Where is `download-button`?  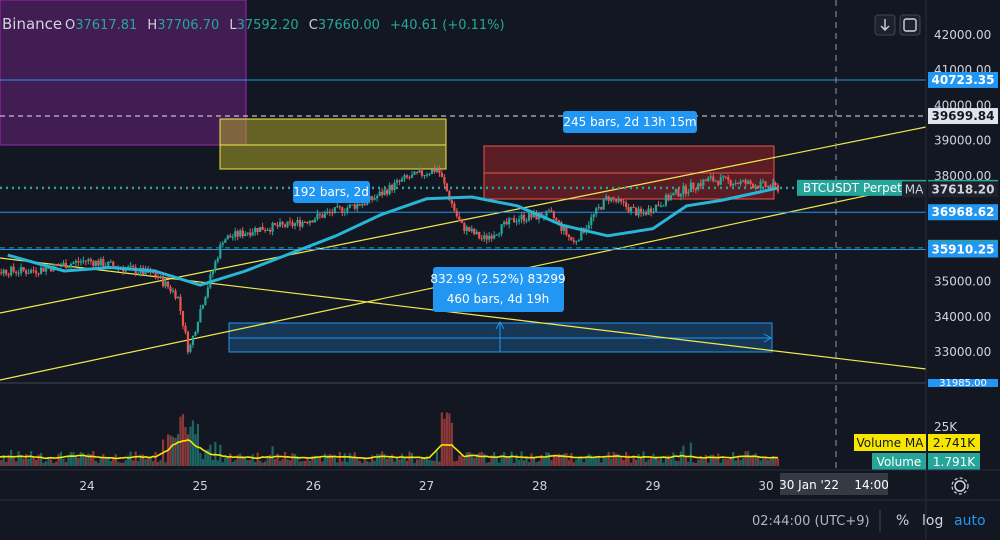 download-button is located at coordinates (885, 25).